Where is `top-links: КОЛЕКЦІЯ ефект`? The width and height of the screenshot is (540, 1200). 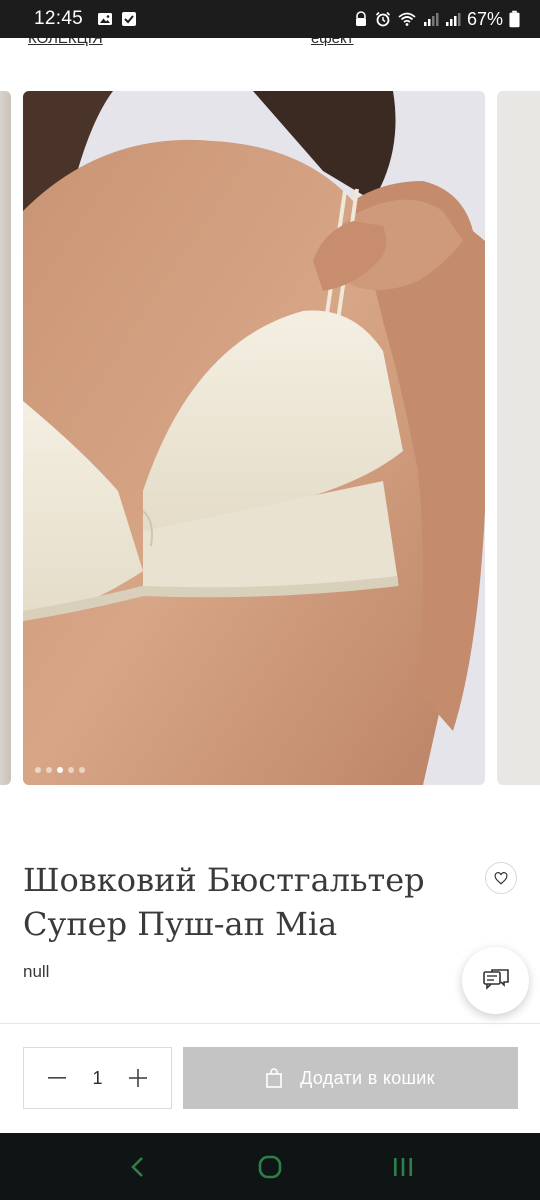
top-links: КОЛЕКЦІЯ ефект is located at coordinates (270, 44).